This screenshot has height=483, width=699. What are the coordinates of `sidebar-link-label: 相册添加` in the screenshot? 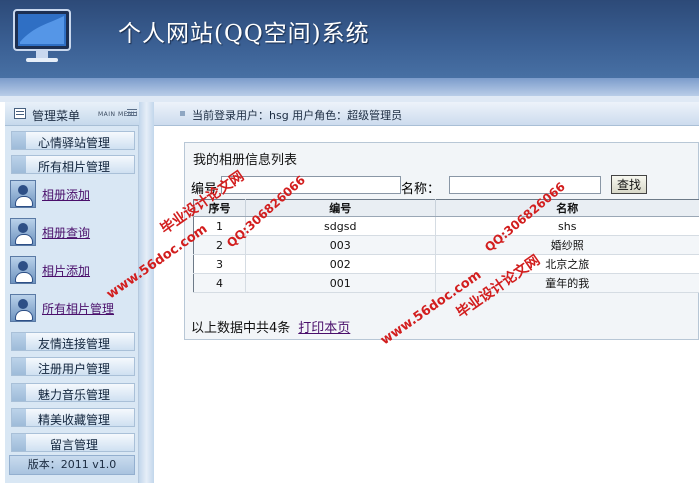 It's located at (66, 194).